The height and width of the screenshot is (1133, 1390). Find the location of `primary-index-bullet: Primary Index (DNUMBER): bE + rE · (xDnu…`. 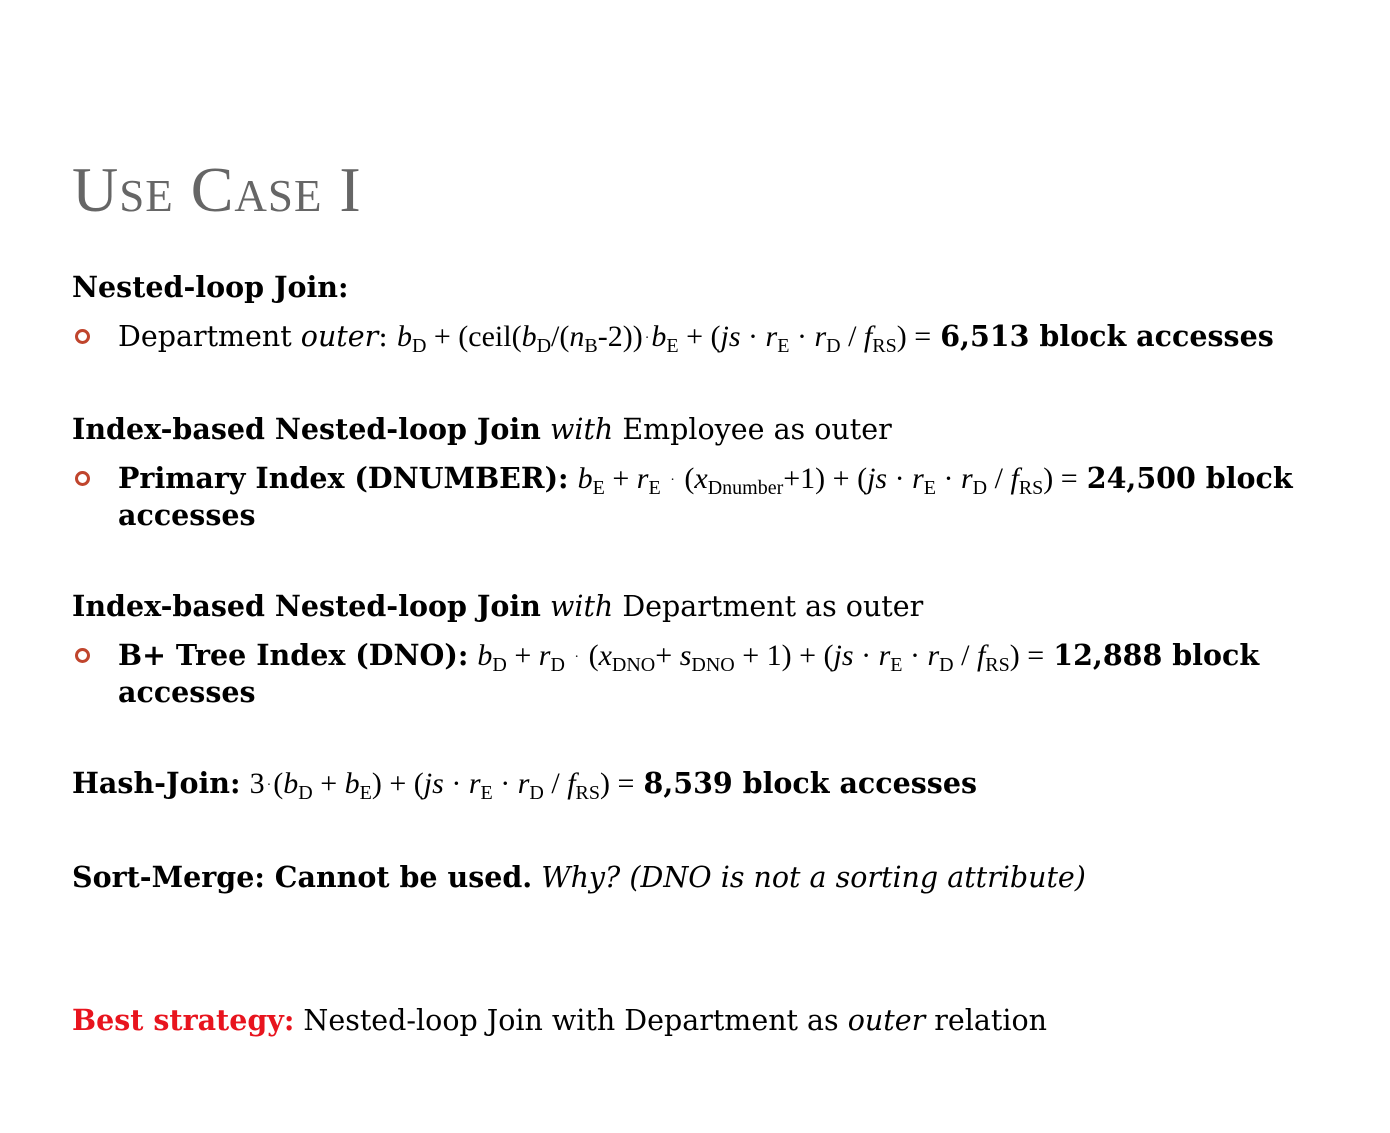

primary-index-bullet: Primary Index (DNUMBER): bE + rE · (xDnu… is located at coordinates (726, 497).